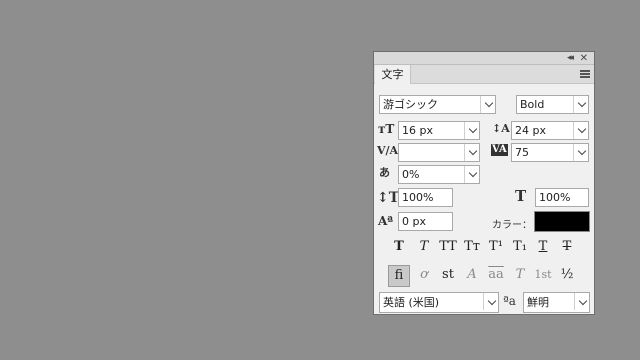 The image size is (640, 360). Describe the element at coordinates (556, 302) in the screenshot. I see `antialias-select: 鮮明` at that location.